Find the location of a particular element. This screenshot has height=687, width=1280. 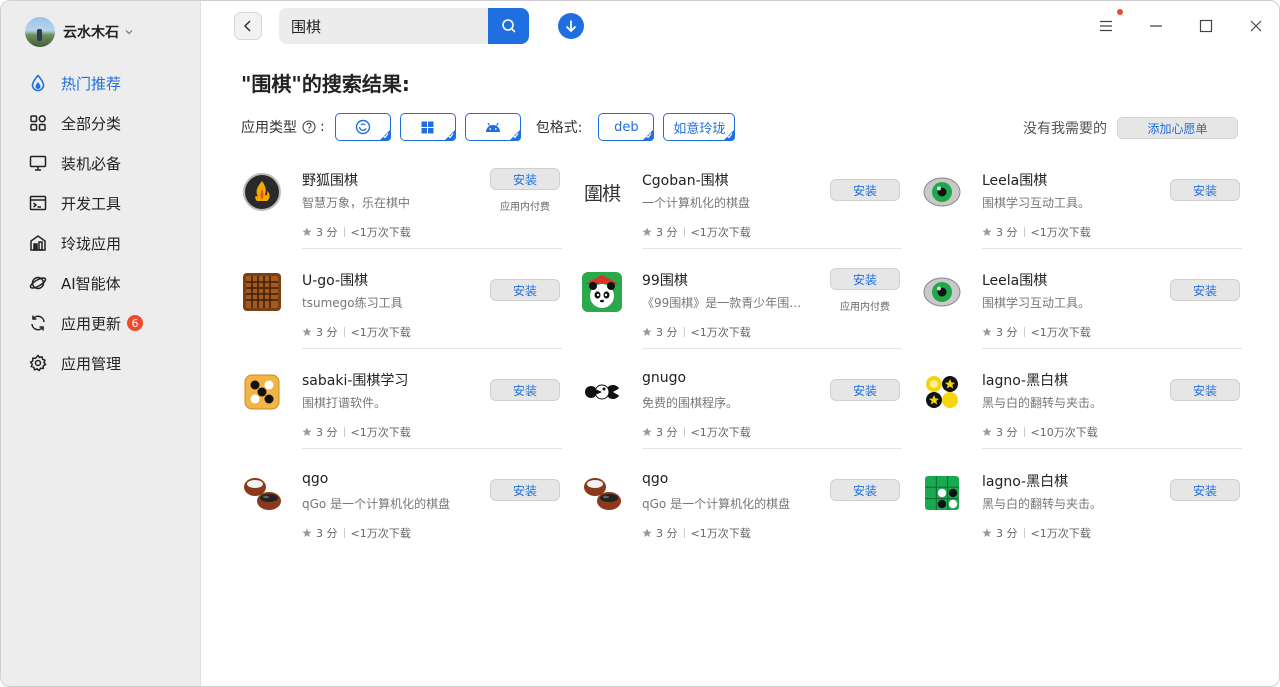

download-arrow-icon is located at coordinates (571, 26).